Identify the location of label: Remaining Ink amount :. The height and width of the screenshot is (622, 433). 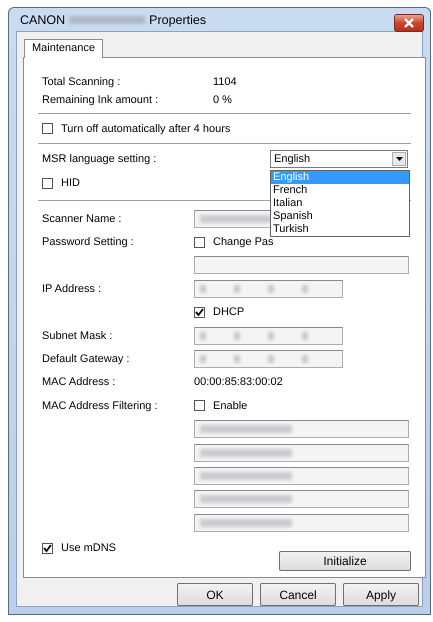
(101, 100).